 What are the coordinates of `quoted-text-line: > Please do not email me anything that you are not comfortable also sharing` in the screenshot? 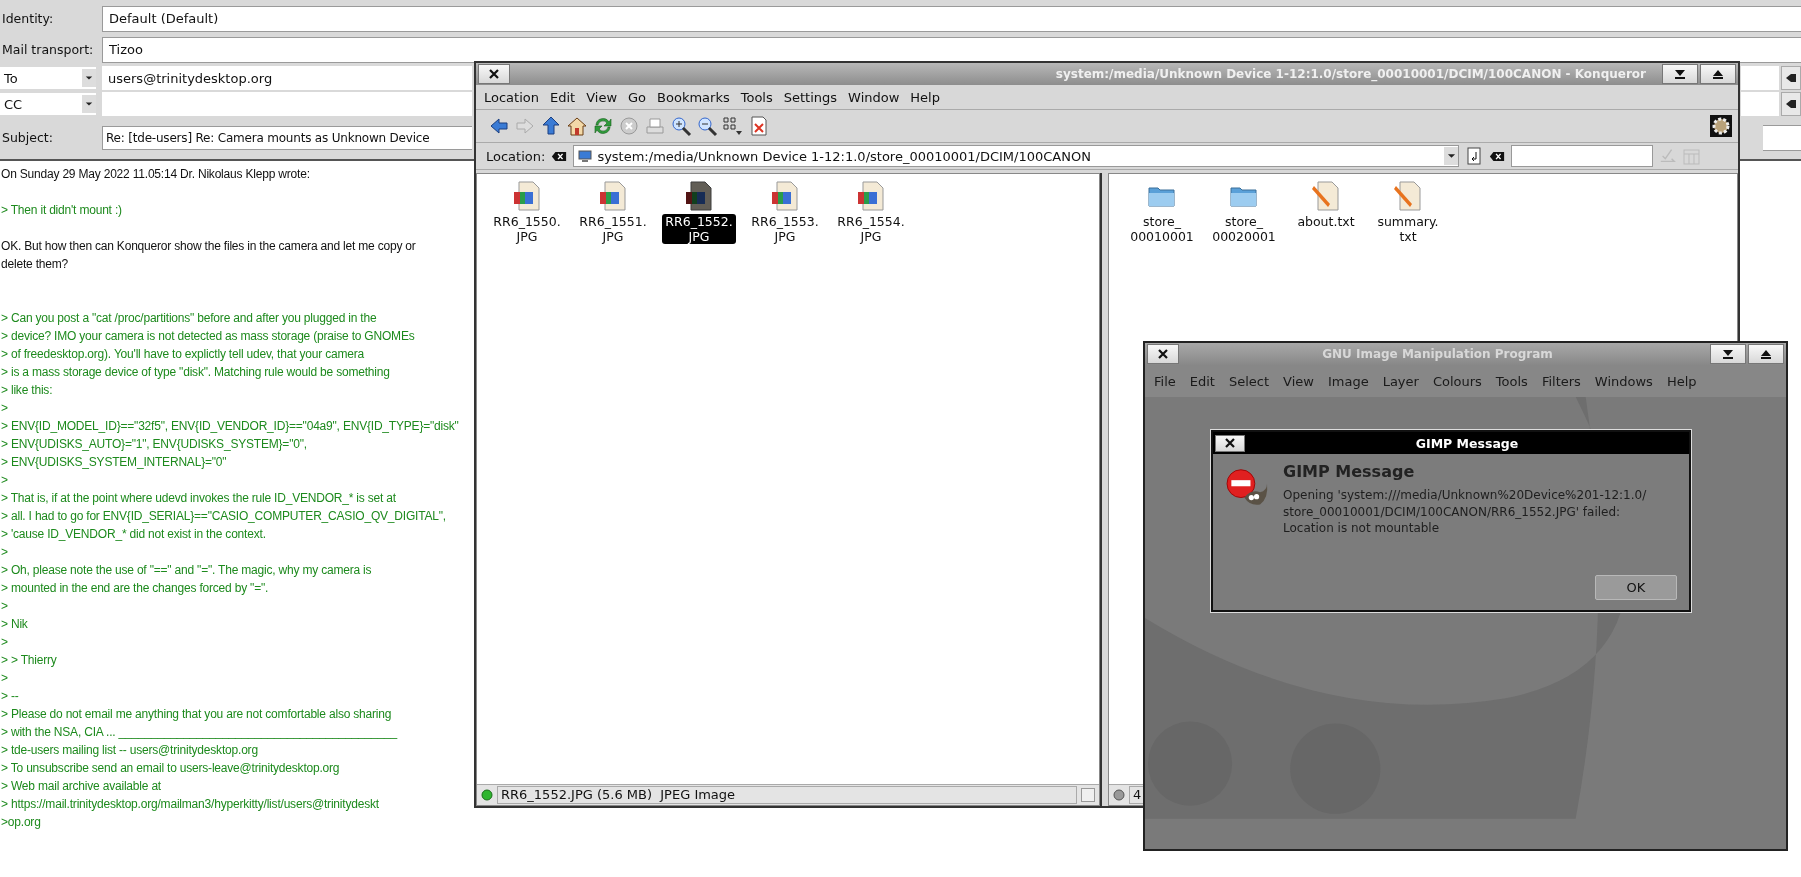 It's located at (196, 714).